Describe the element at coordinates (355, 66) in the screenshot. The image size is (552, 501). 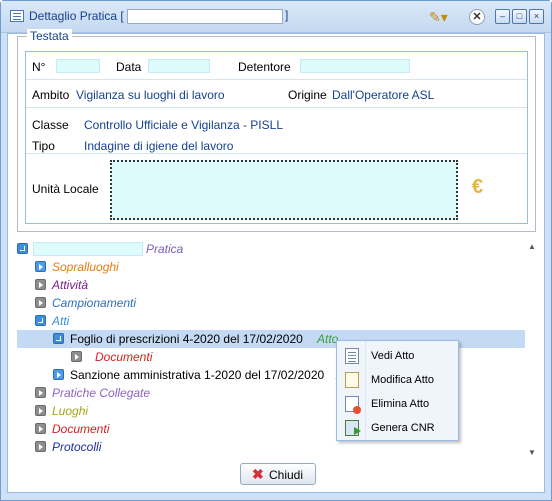
I see `detentore-value` at that location.